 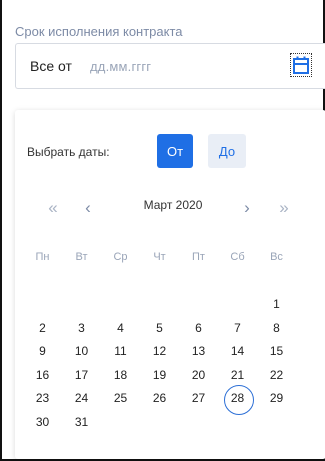 I want to click on prev-month-icon: ‹, so click(x=88, y=208).